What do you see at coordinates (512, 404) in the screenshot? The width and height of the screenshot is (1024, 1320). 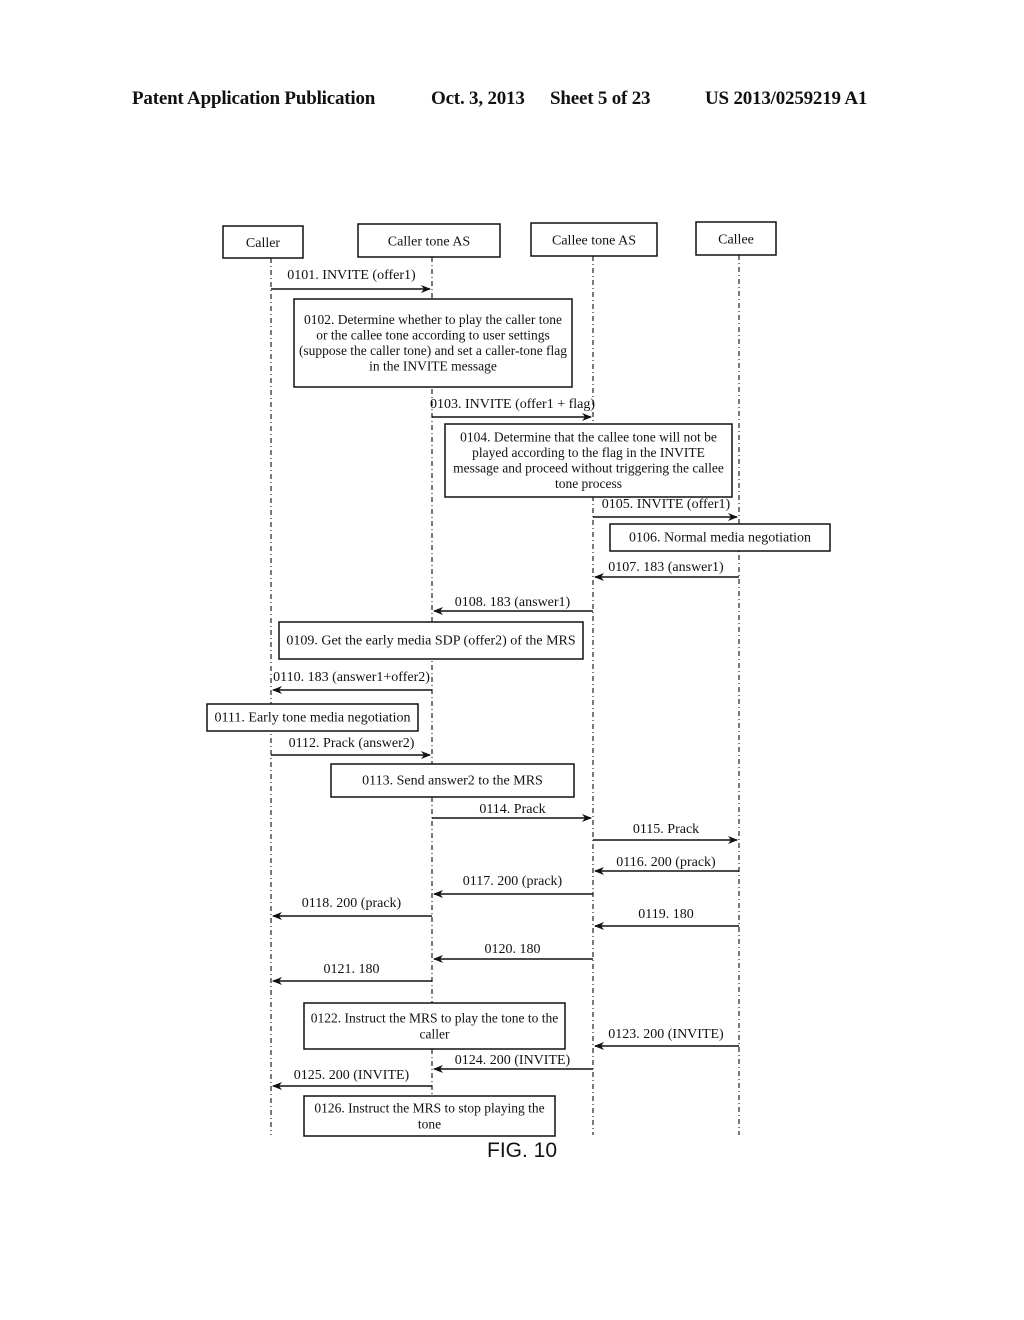 I see `message-label: 0103. INVITE (offer1 + flag)` at bounding box center [512, 404].